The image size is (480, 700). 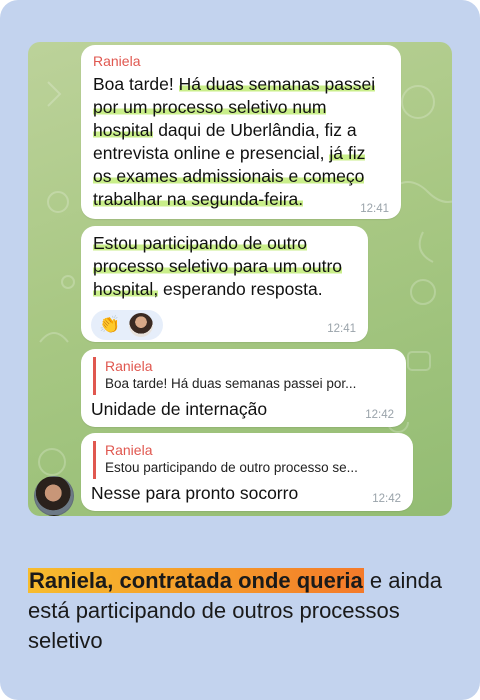 I want to click on clap-reaction-icon: 👏, so click(x=110, y=324).